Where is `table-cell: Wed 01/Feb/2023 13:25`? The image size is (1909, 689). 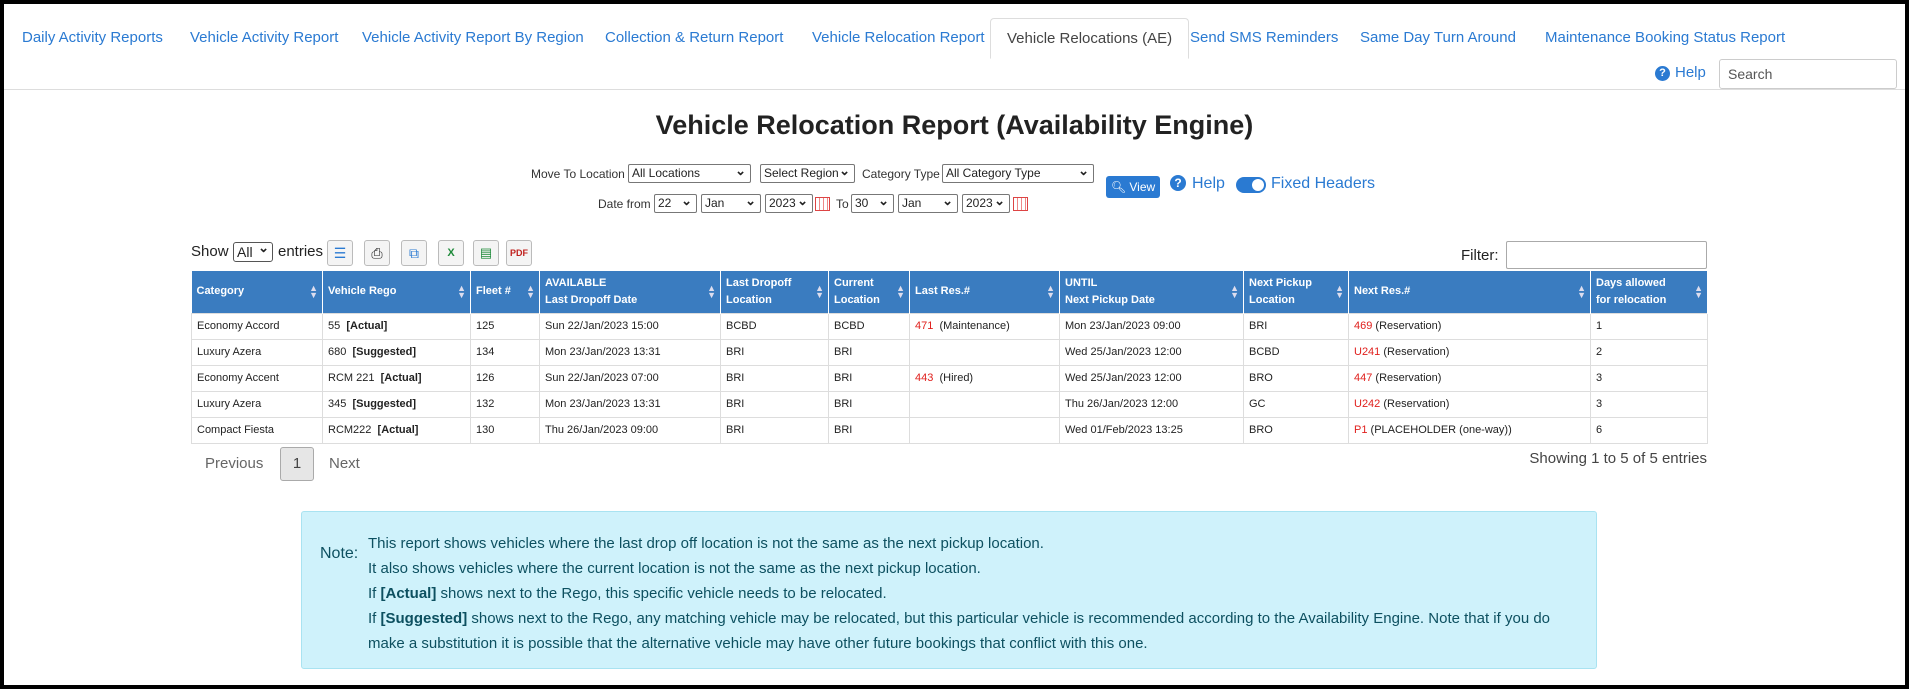
table-cell: Wed 01/Feb/2023 13:25 is located at coordinates (1151, 430).